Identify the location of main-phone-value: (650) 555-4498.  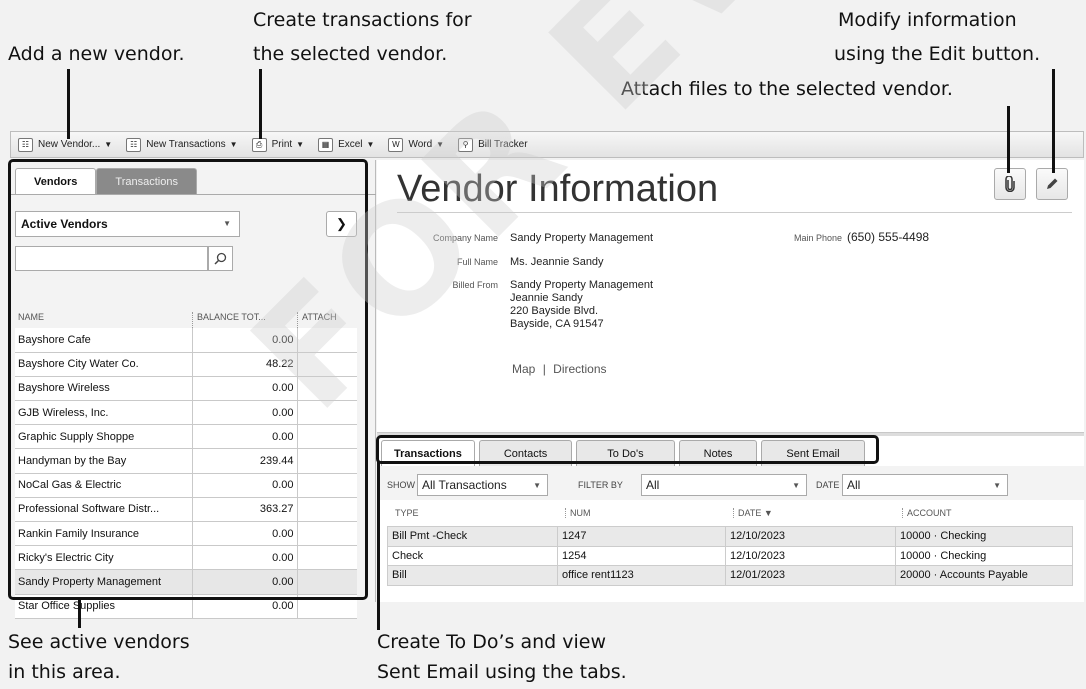
(888, 237).